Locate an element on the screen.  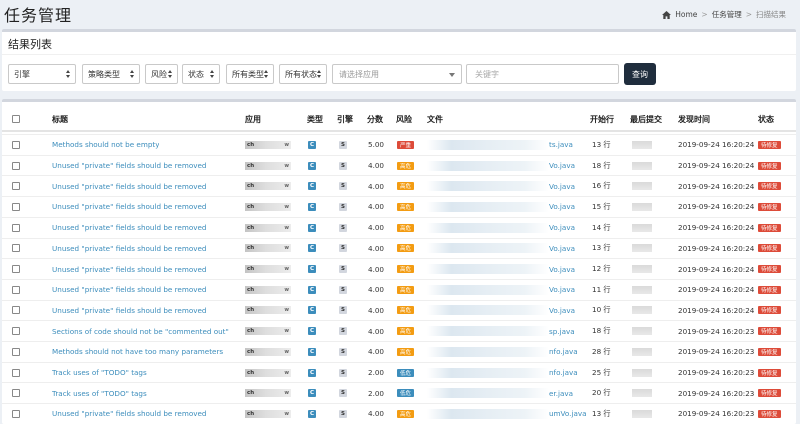
column-header-app: 应用 is located at coordinates (253, 119).